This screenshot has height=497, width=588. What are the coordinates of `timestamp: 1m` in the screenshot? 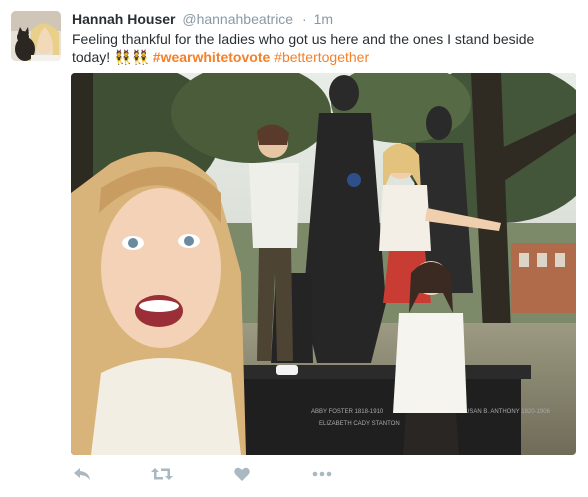 It's located at (323, 19).